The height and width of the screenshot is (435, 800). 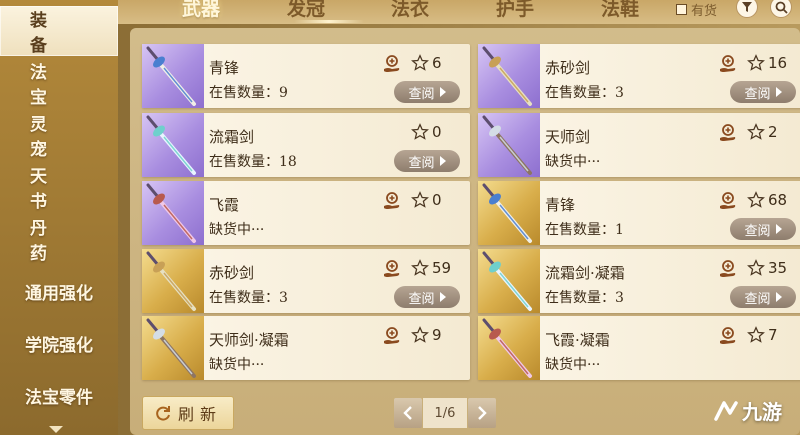 I want to click on in-stock-filter: 有货, so click(x=696, y=9).